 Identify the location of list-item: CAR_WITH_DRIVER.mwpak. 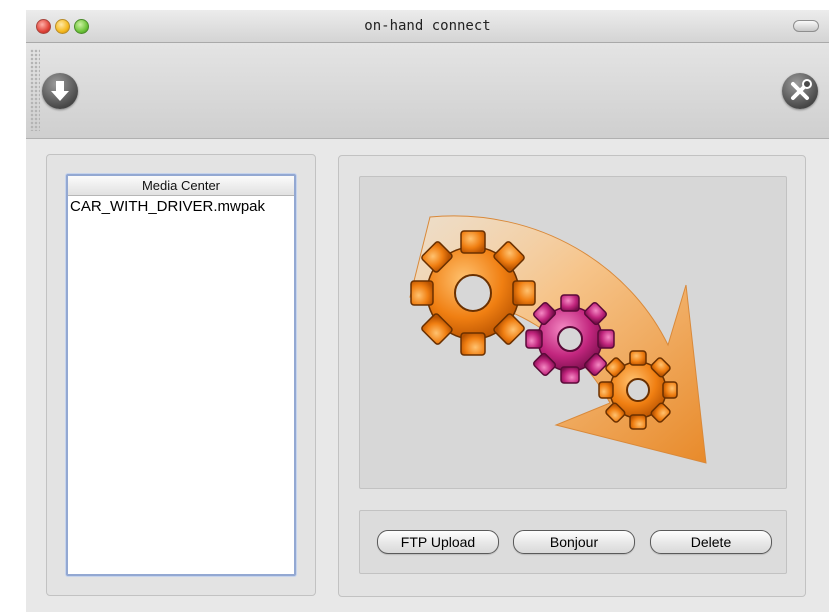
(181, 206).